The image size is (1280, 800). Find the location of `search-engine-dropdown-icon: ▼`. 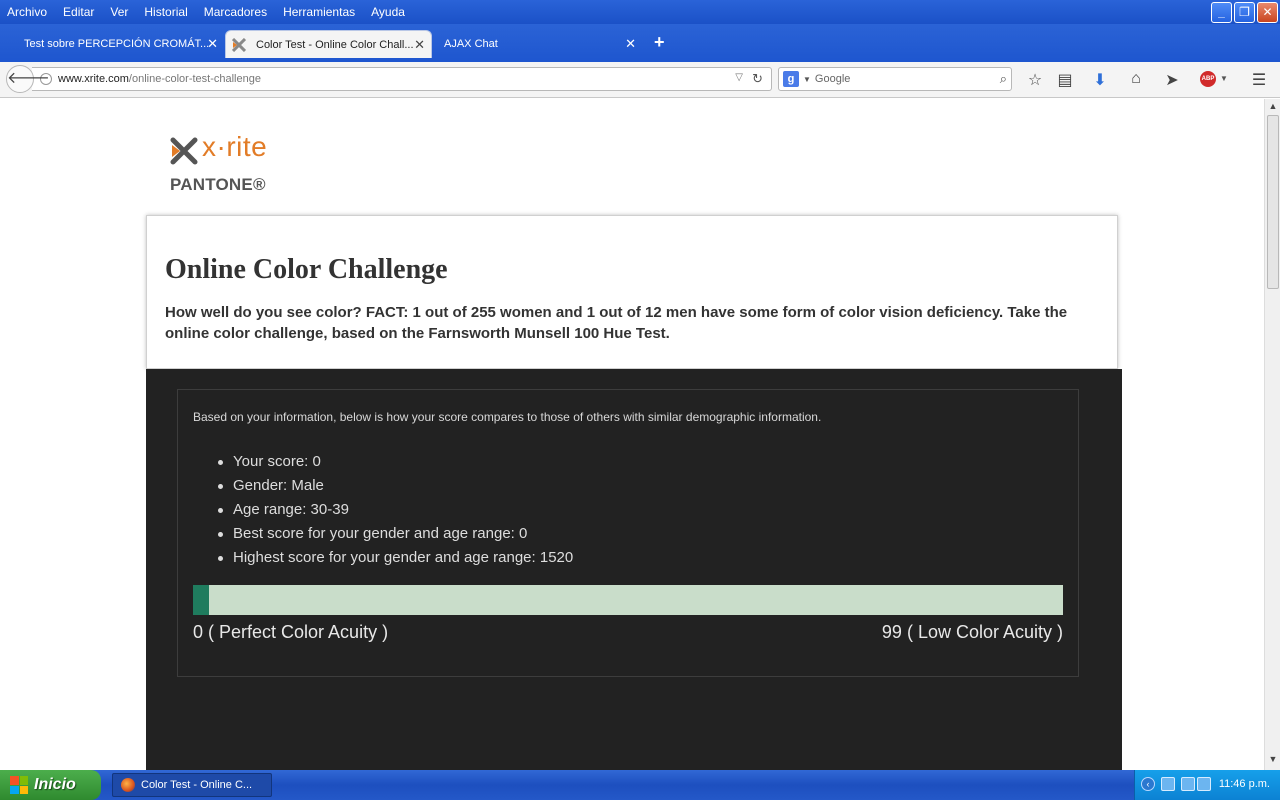

search-engine-dropdown-icon: ▼ is located at coordinates (807, 79).